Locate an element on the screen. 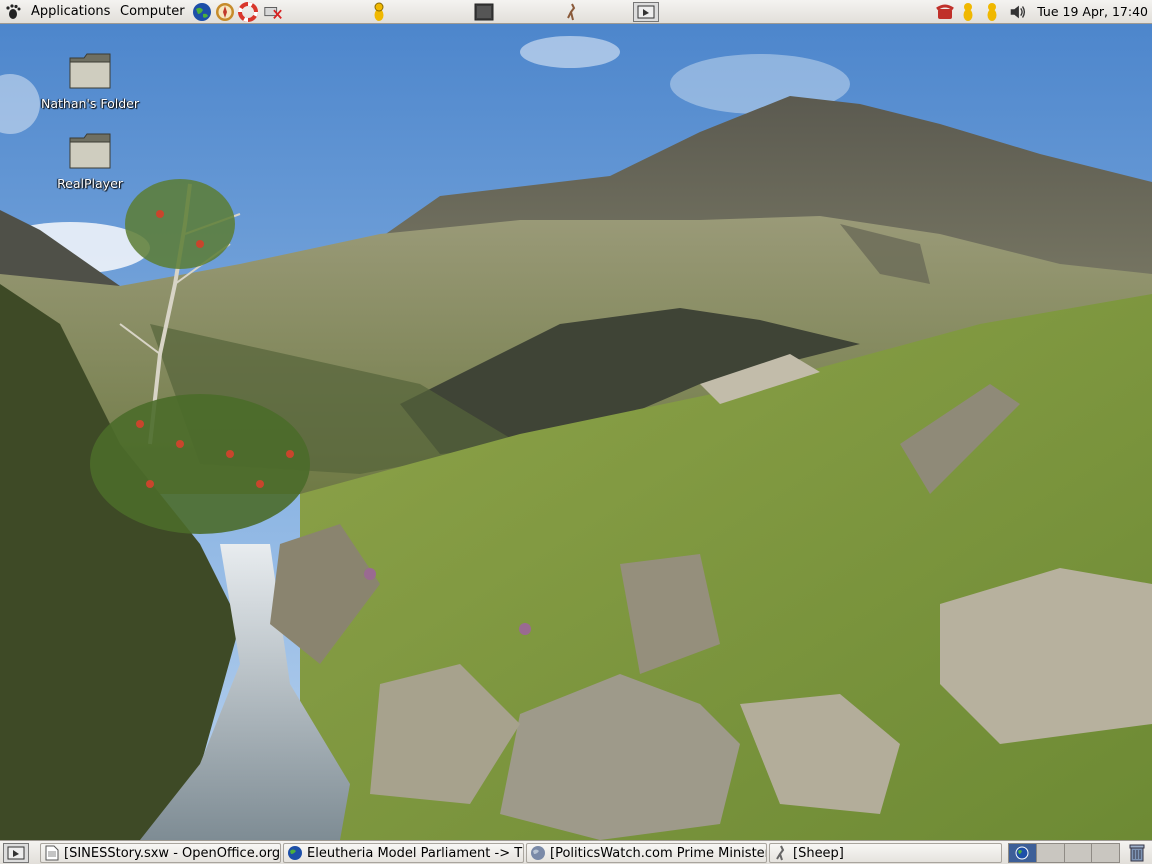  messenger-icon is located at coordinates (968, 12).